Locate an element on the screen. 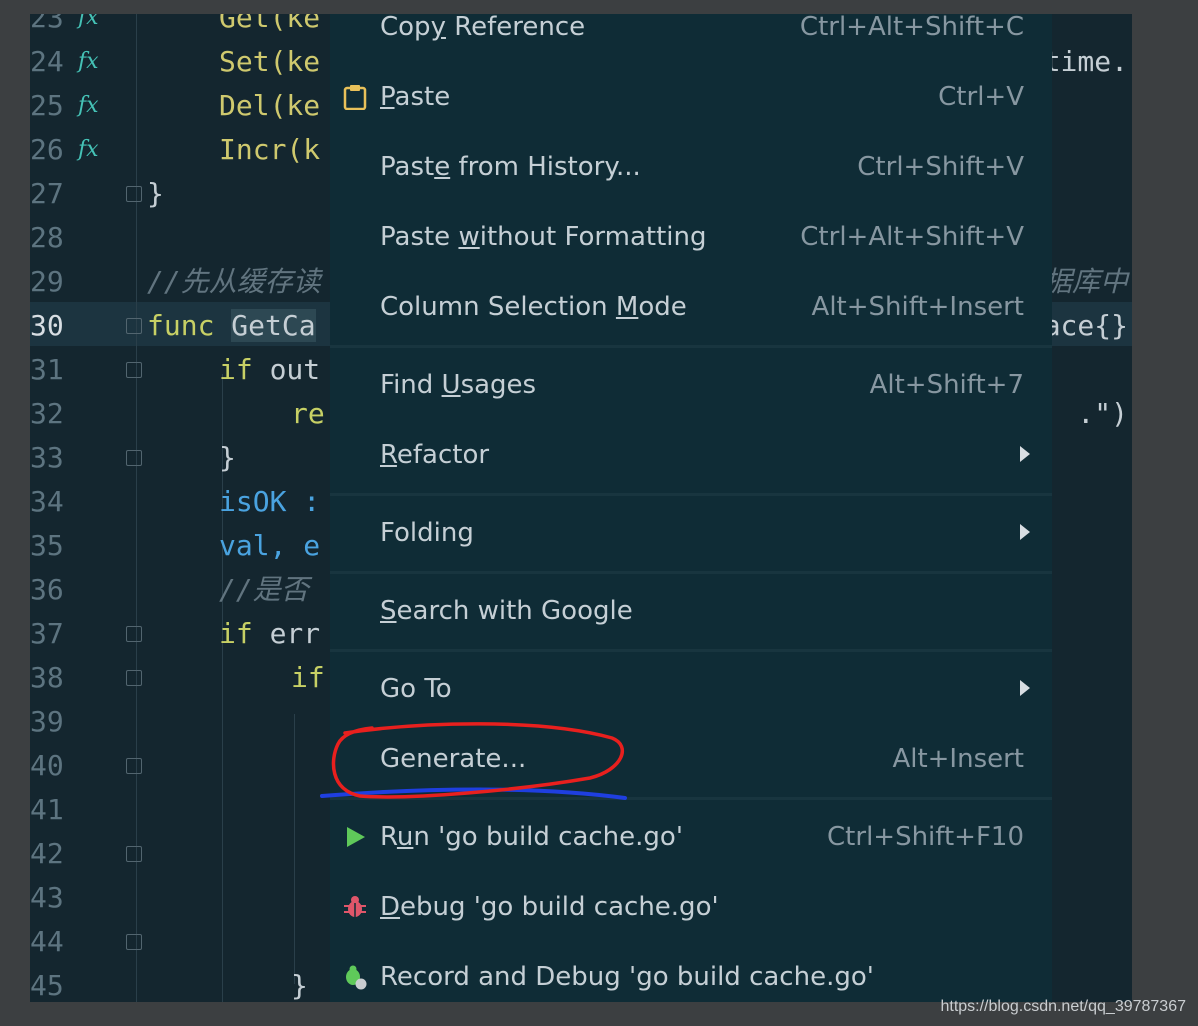 This screenshot has width=1198, height=1026. code-token: GetCa is located at coordinates (273, 325).